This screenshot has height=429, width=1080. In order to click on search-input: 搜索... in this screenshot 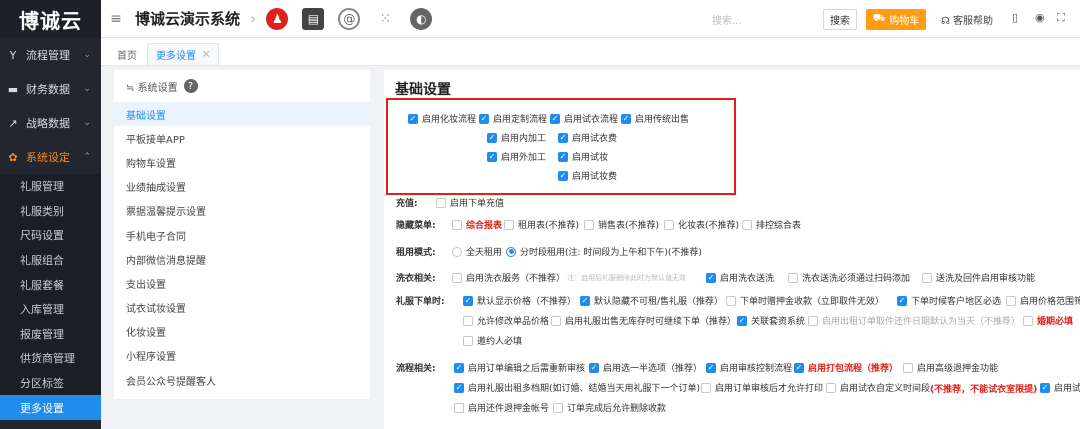, I will do `click(762, 19)`.